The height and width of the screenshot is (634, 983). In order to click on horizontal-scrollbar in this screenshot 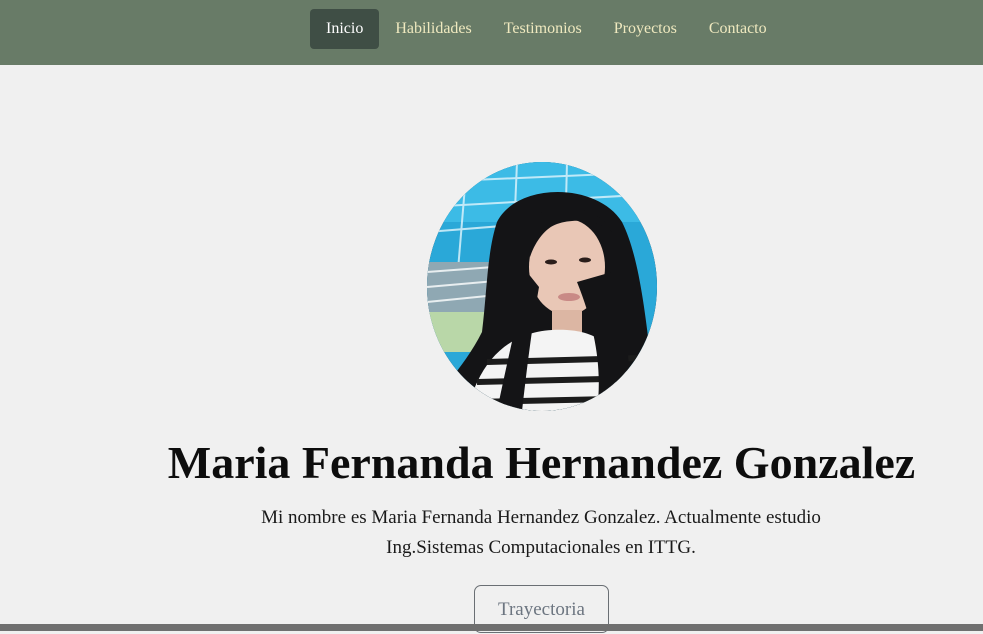, I will do `click(491, 627)`.